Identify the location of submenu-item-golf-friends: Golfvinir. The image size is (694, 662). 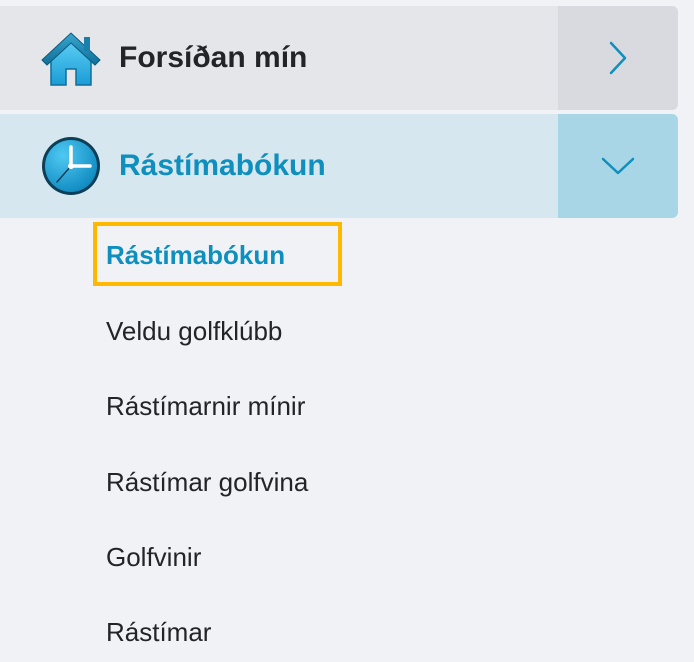
(153, 557).